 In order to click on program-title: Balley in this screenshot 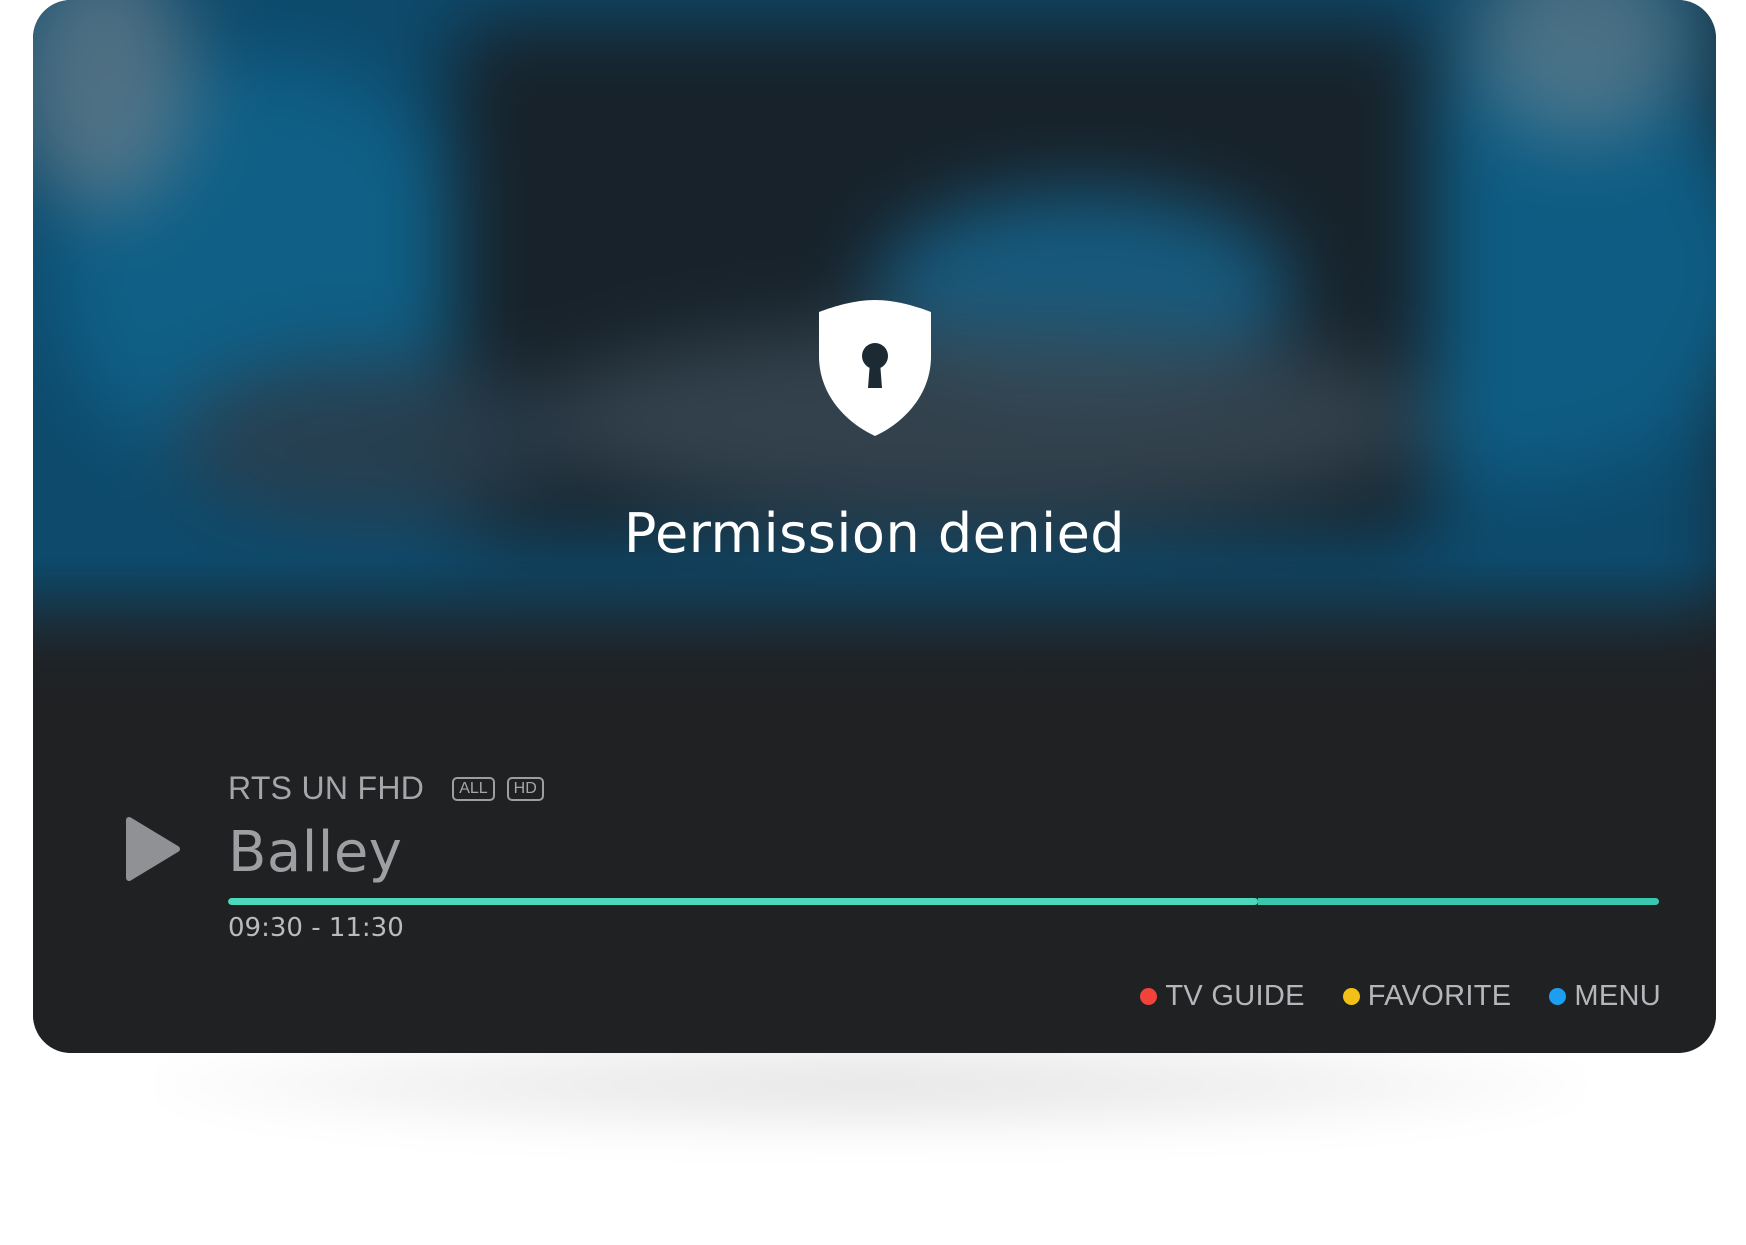, I will do `click(315, 852)`.